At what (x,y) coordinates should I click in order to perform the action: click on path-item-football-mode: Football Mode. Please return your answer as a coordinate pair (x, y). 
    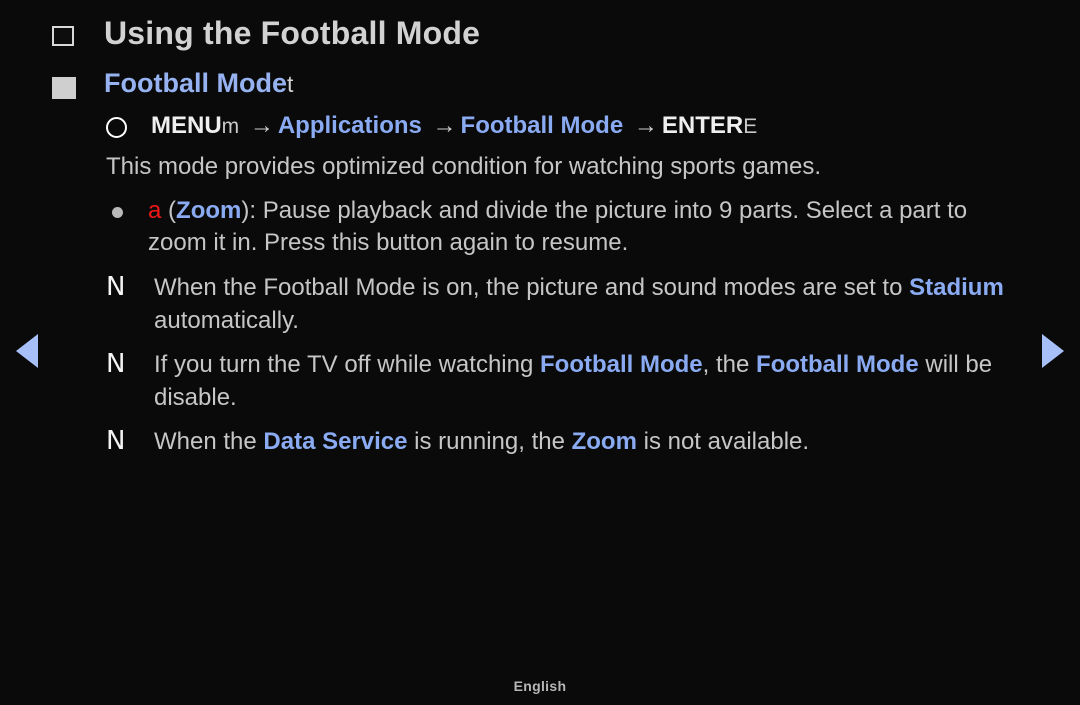
    Looking at the image, I should click on (542, 125).